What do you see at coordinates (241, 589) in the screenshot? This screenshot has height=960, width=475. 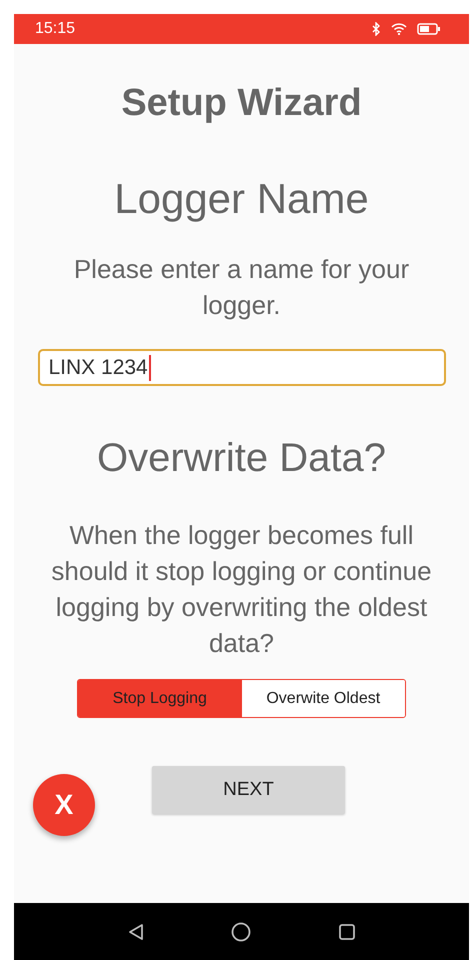 I see `overwrite-prompt: When the logger becomes full should it stop logging or continue logging by overwriting the oldest data?` at bounding box center [241, 589].